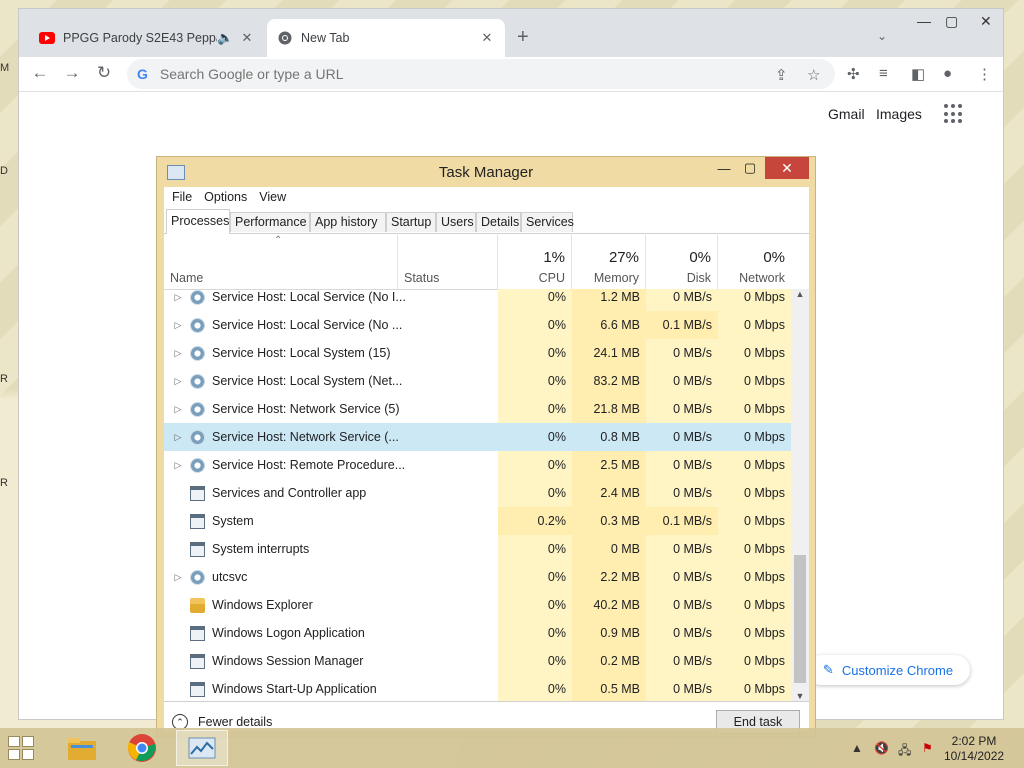  I want to click on tab-app-history: App history, so click(348, 222).